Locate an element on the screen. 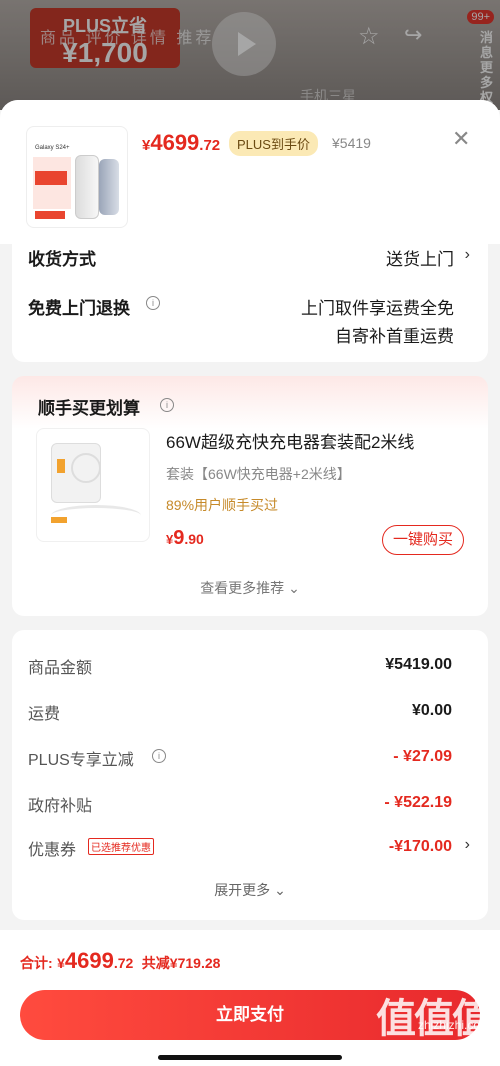 This screenshot has height=1066, width=500. close-icon: ✕ is located at coordinates (461, 139).